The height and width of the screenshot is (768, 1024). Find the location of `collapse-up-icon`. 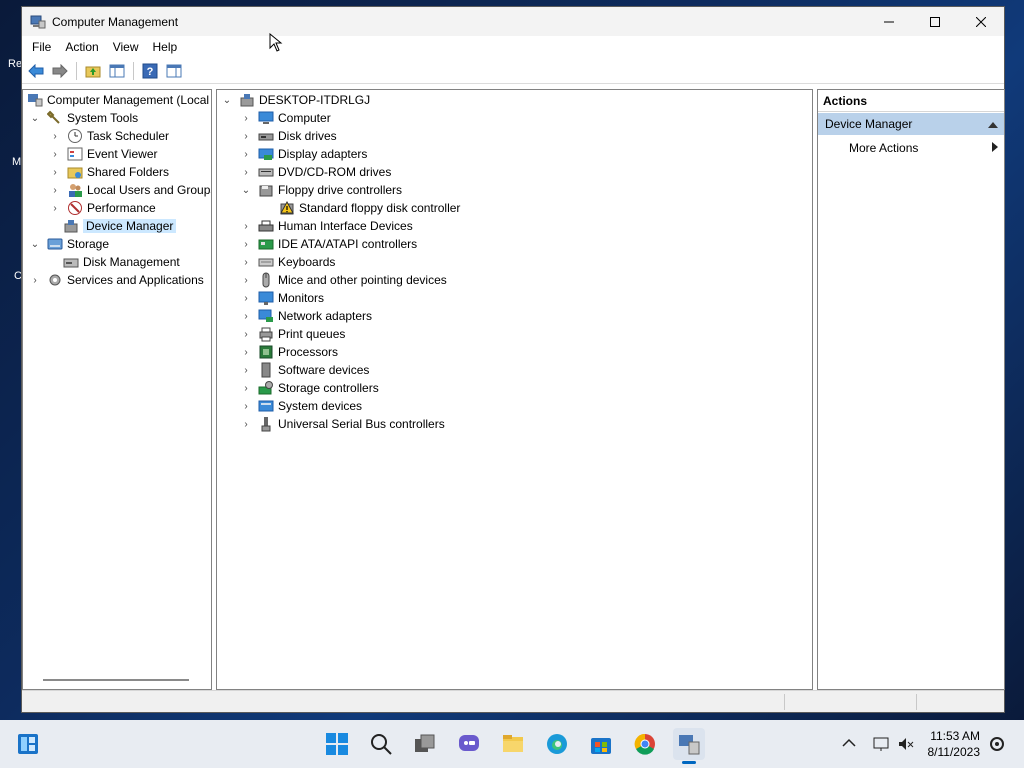

collapse-up-icon is located at coordinates (993, 124).